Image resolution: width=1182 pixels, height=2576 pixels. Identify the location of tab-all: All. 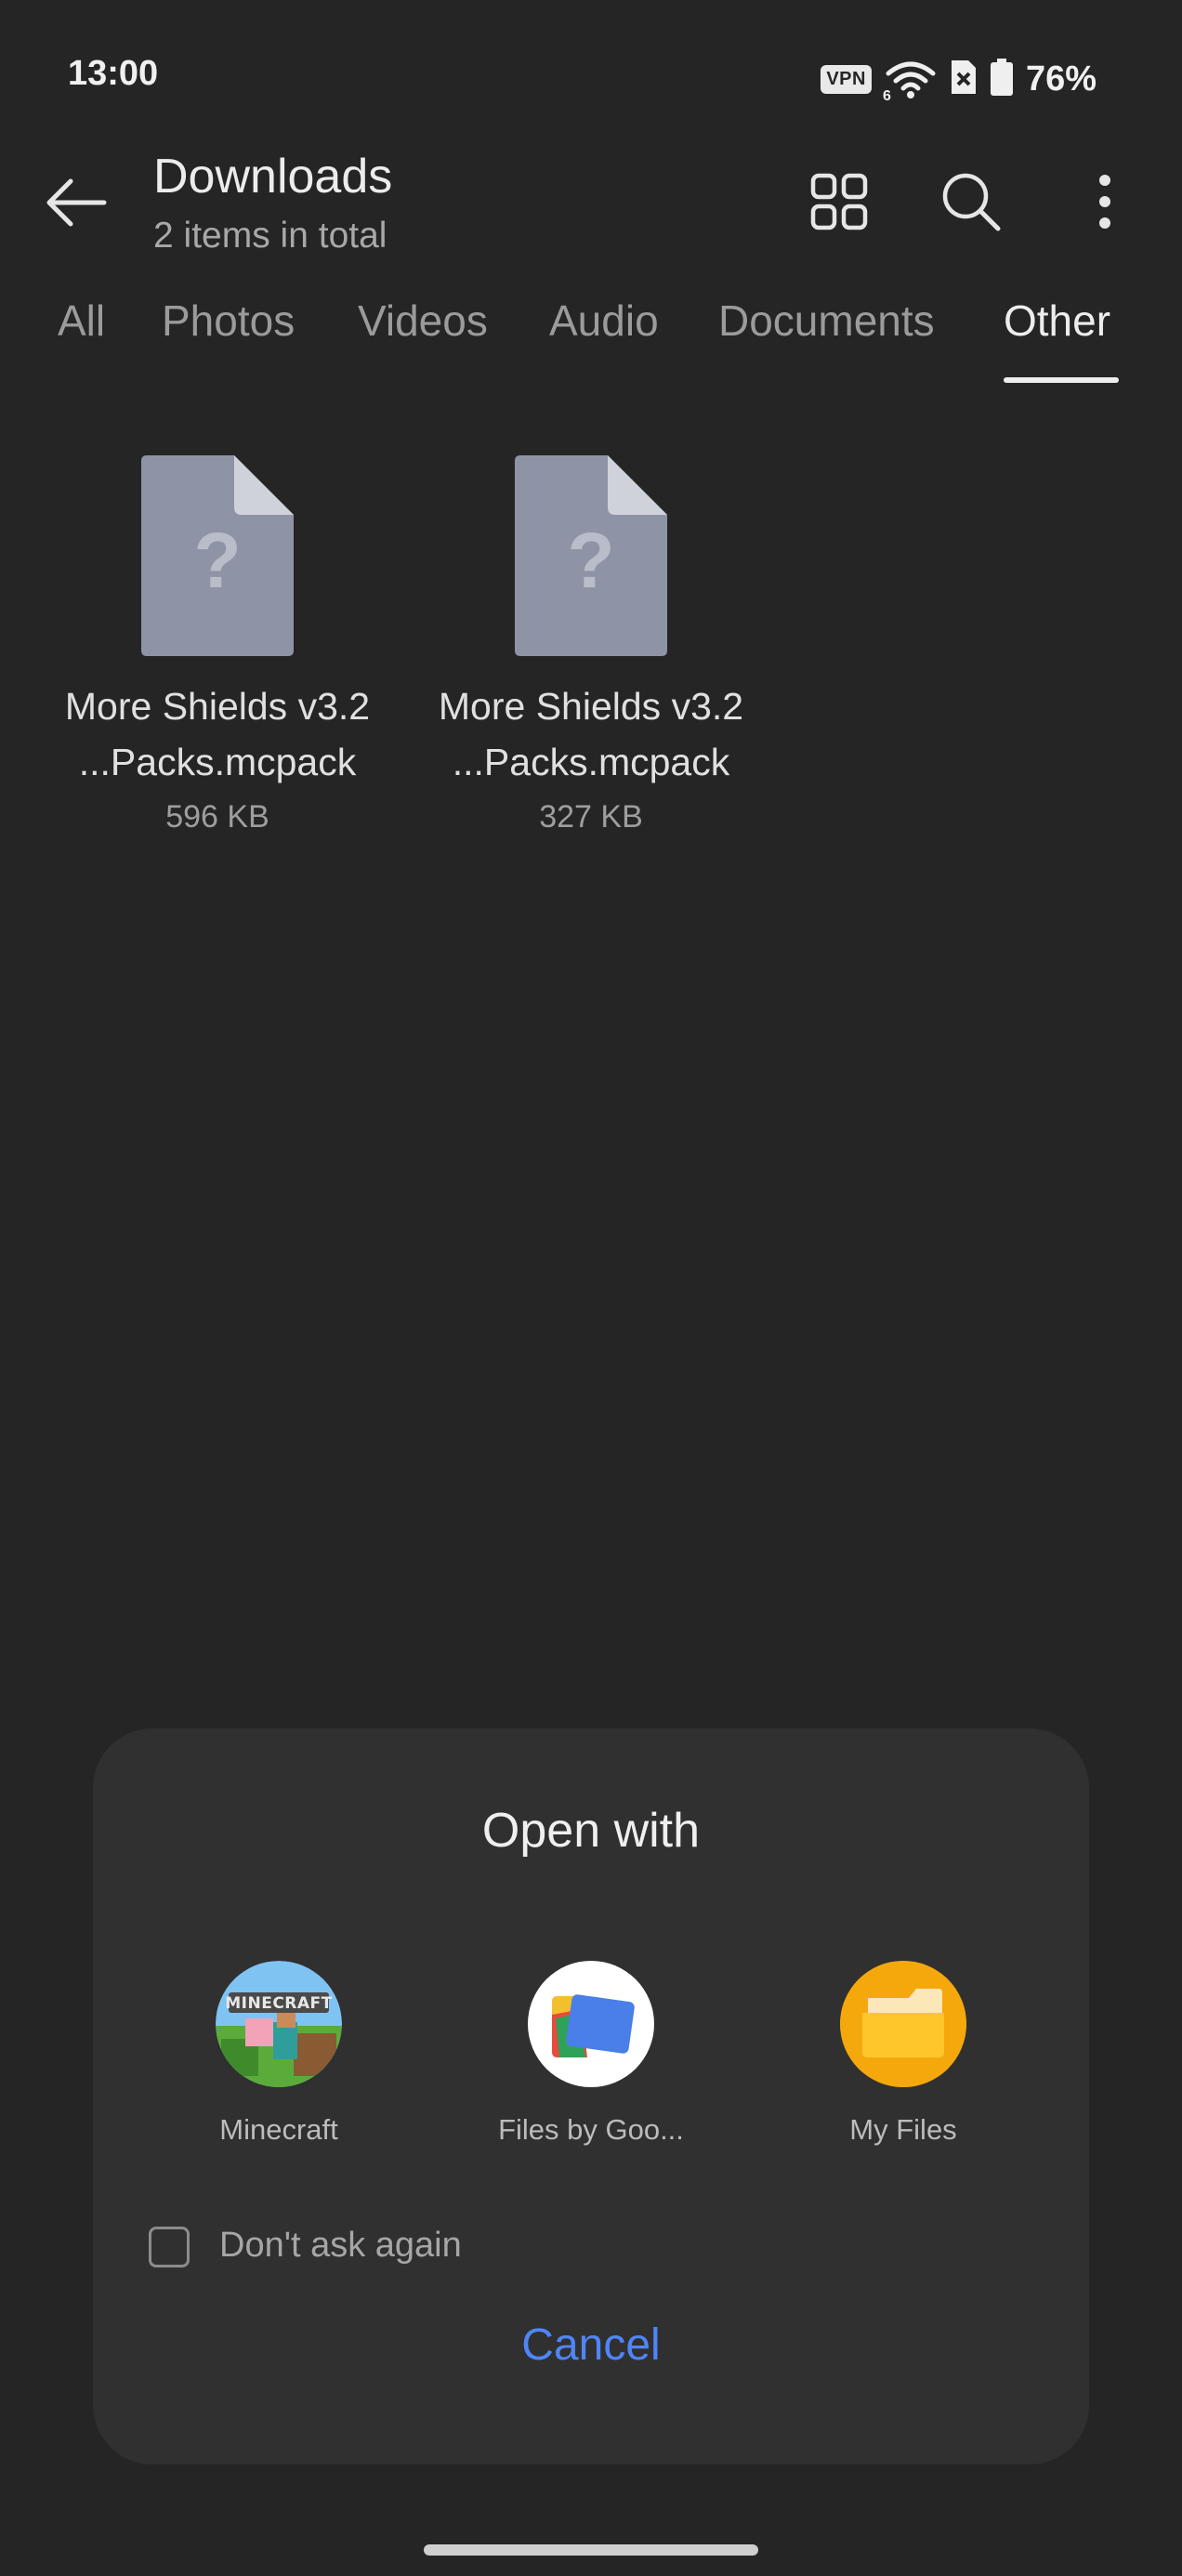
(81, 321).